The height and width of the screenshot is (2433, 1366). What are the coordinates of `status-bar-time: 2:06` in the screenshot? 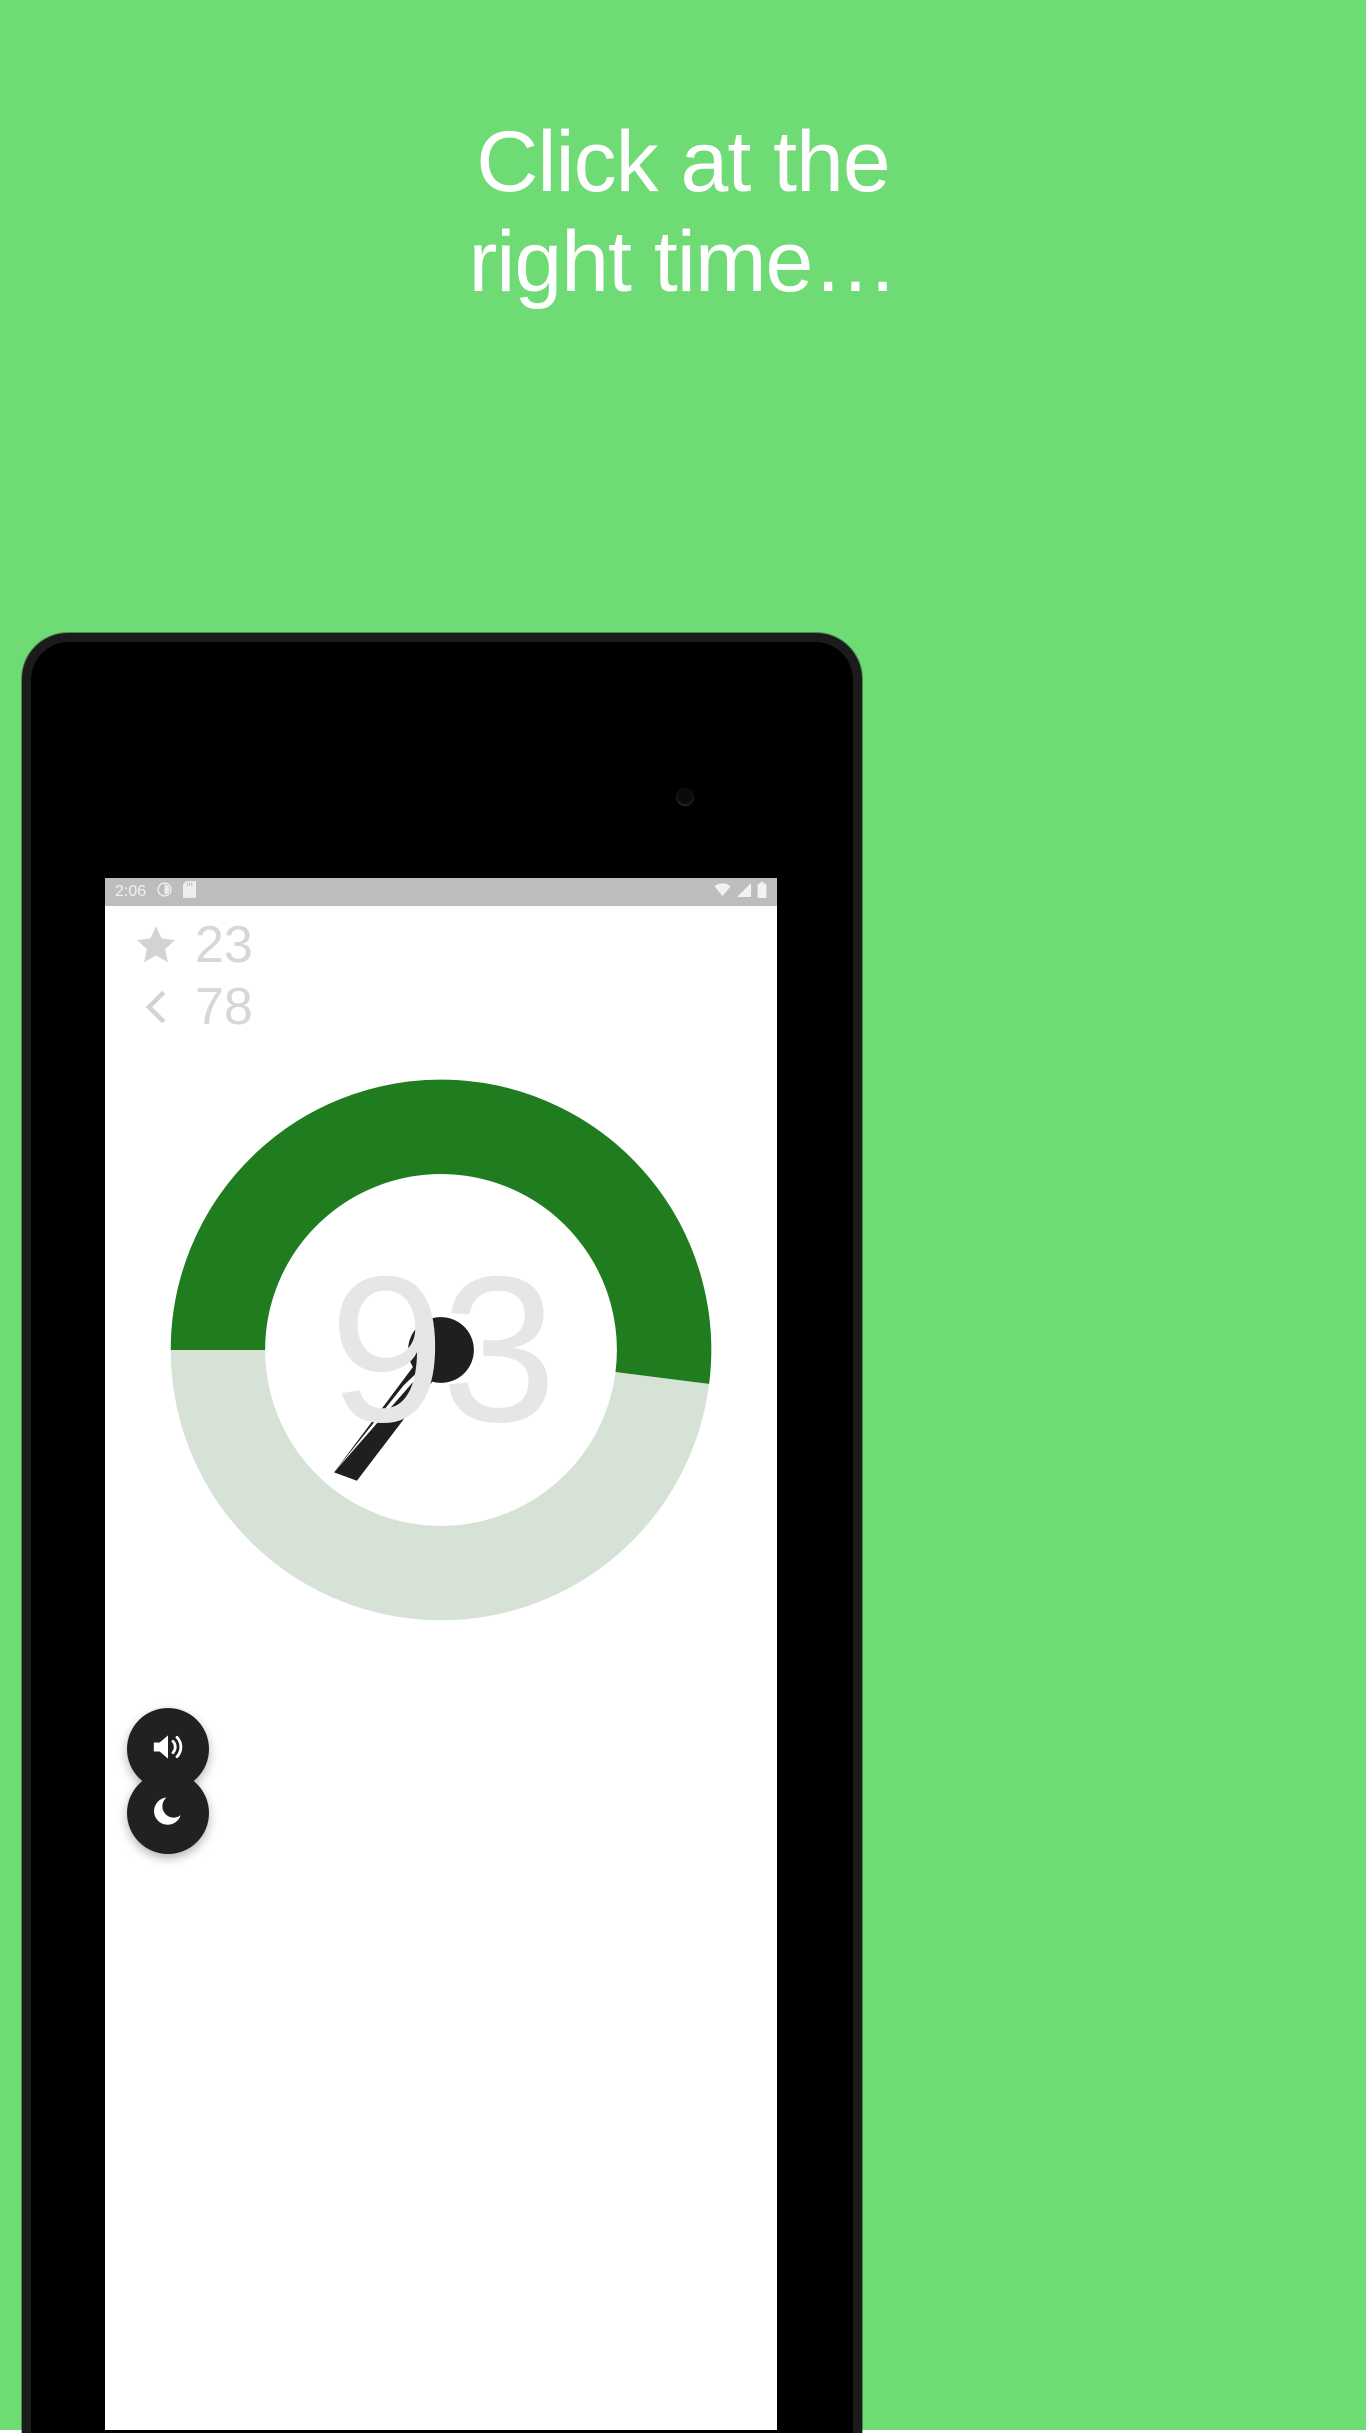 It's located at (131, 891).